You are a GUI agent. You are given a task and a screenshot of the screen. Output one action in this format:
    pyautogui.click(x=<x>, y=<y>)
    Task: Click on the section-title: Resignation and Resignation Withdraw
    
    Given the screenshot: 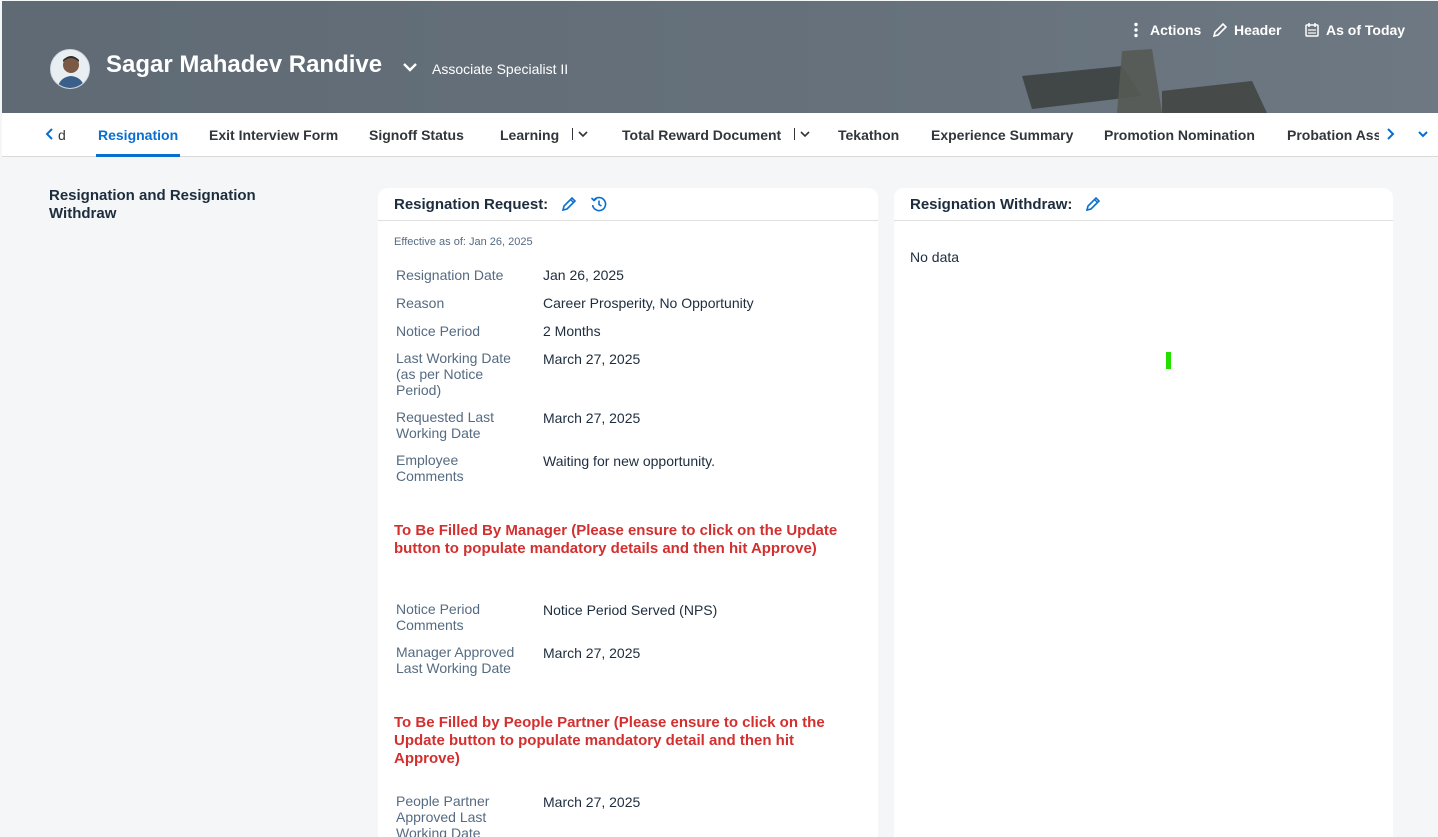 What is the action you would take?
    pyautogui.click(x=152, y=204)
    